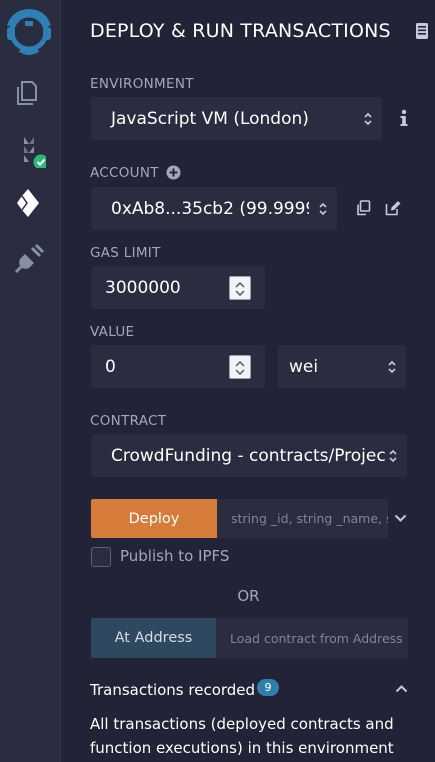 The image size is (435, 762). What do you see at coordinates (29, 259) in the screenshot?
I see `plugin-manager-icon` at bounding box center [29, 259].